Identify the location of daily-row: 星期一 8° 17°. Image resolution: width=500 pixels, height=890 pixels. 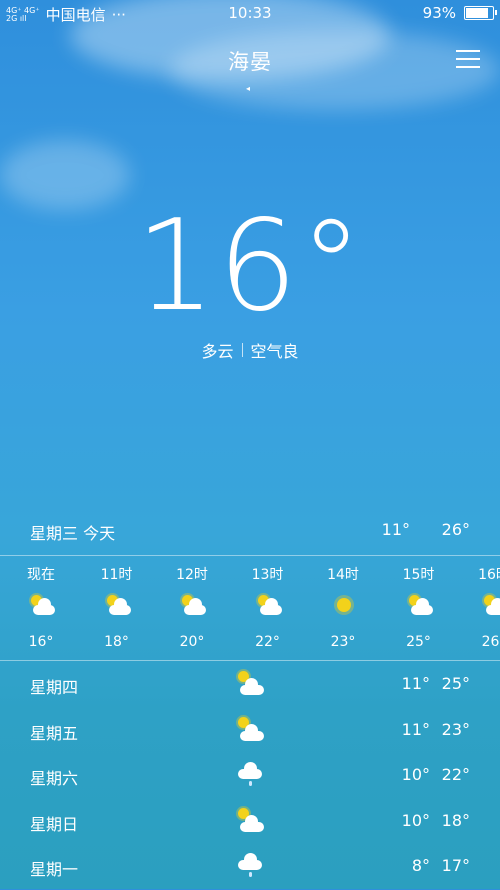
(250, 867).